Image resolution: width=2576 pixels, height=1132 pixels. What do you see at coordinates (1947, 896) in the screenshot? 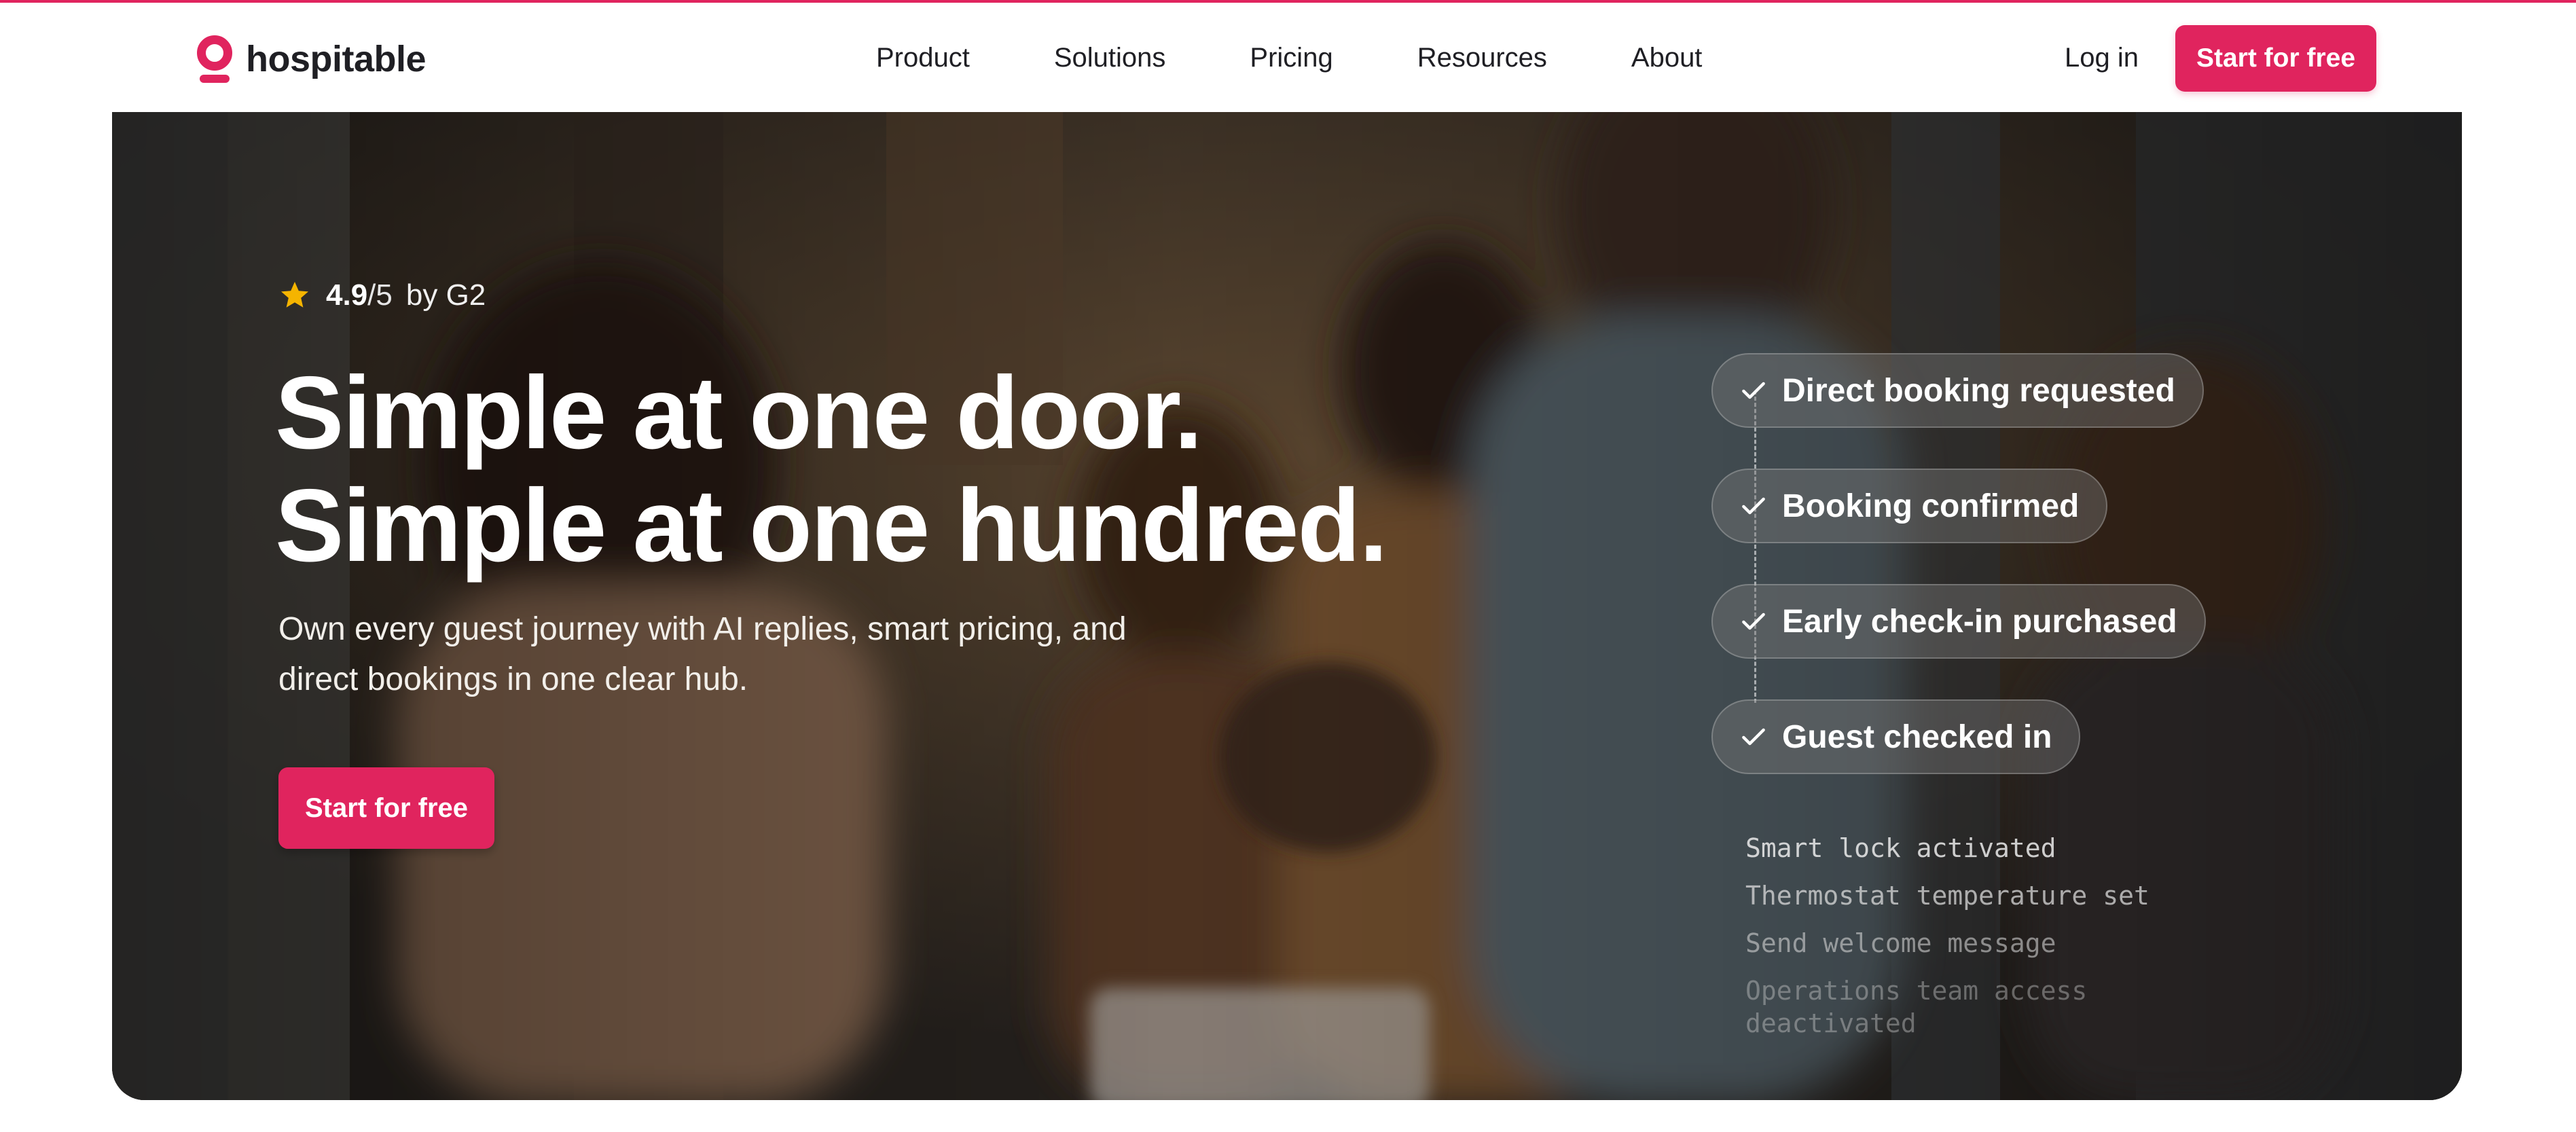
I see `task-item: Thermostat temperature set` at bounding box center [1947, 896].